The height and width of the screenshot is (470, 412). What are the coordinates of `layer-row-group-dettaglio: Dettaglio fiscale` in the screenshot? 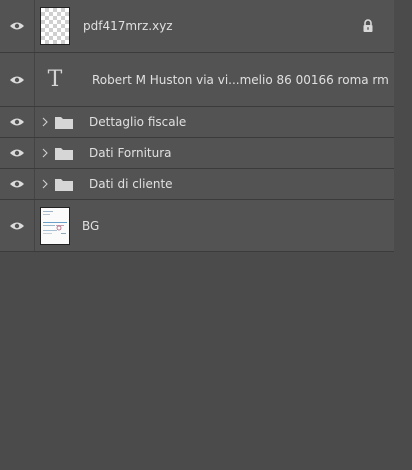 It's located at (197, 122).